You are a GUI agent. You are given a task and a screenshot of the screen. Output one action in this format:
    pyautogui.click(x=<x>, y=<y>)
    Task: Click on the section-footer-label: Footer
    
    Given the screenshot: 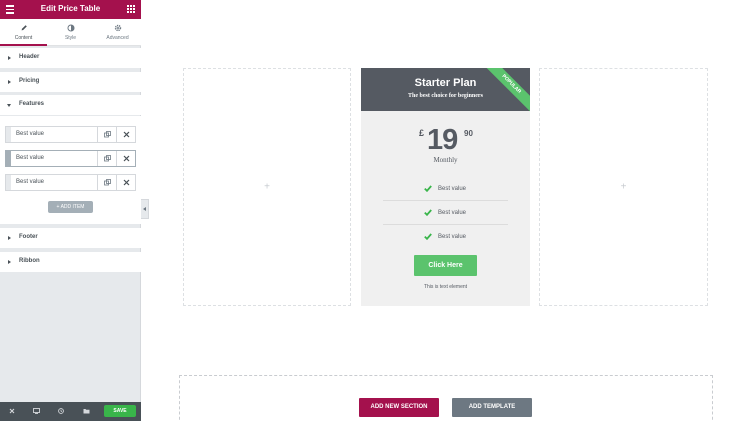 What is the action you would take?
    pyautogui.click(x=28, y=237)
    